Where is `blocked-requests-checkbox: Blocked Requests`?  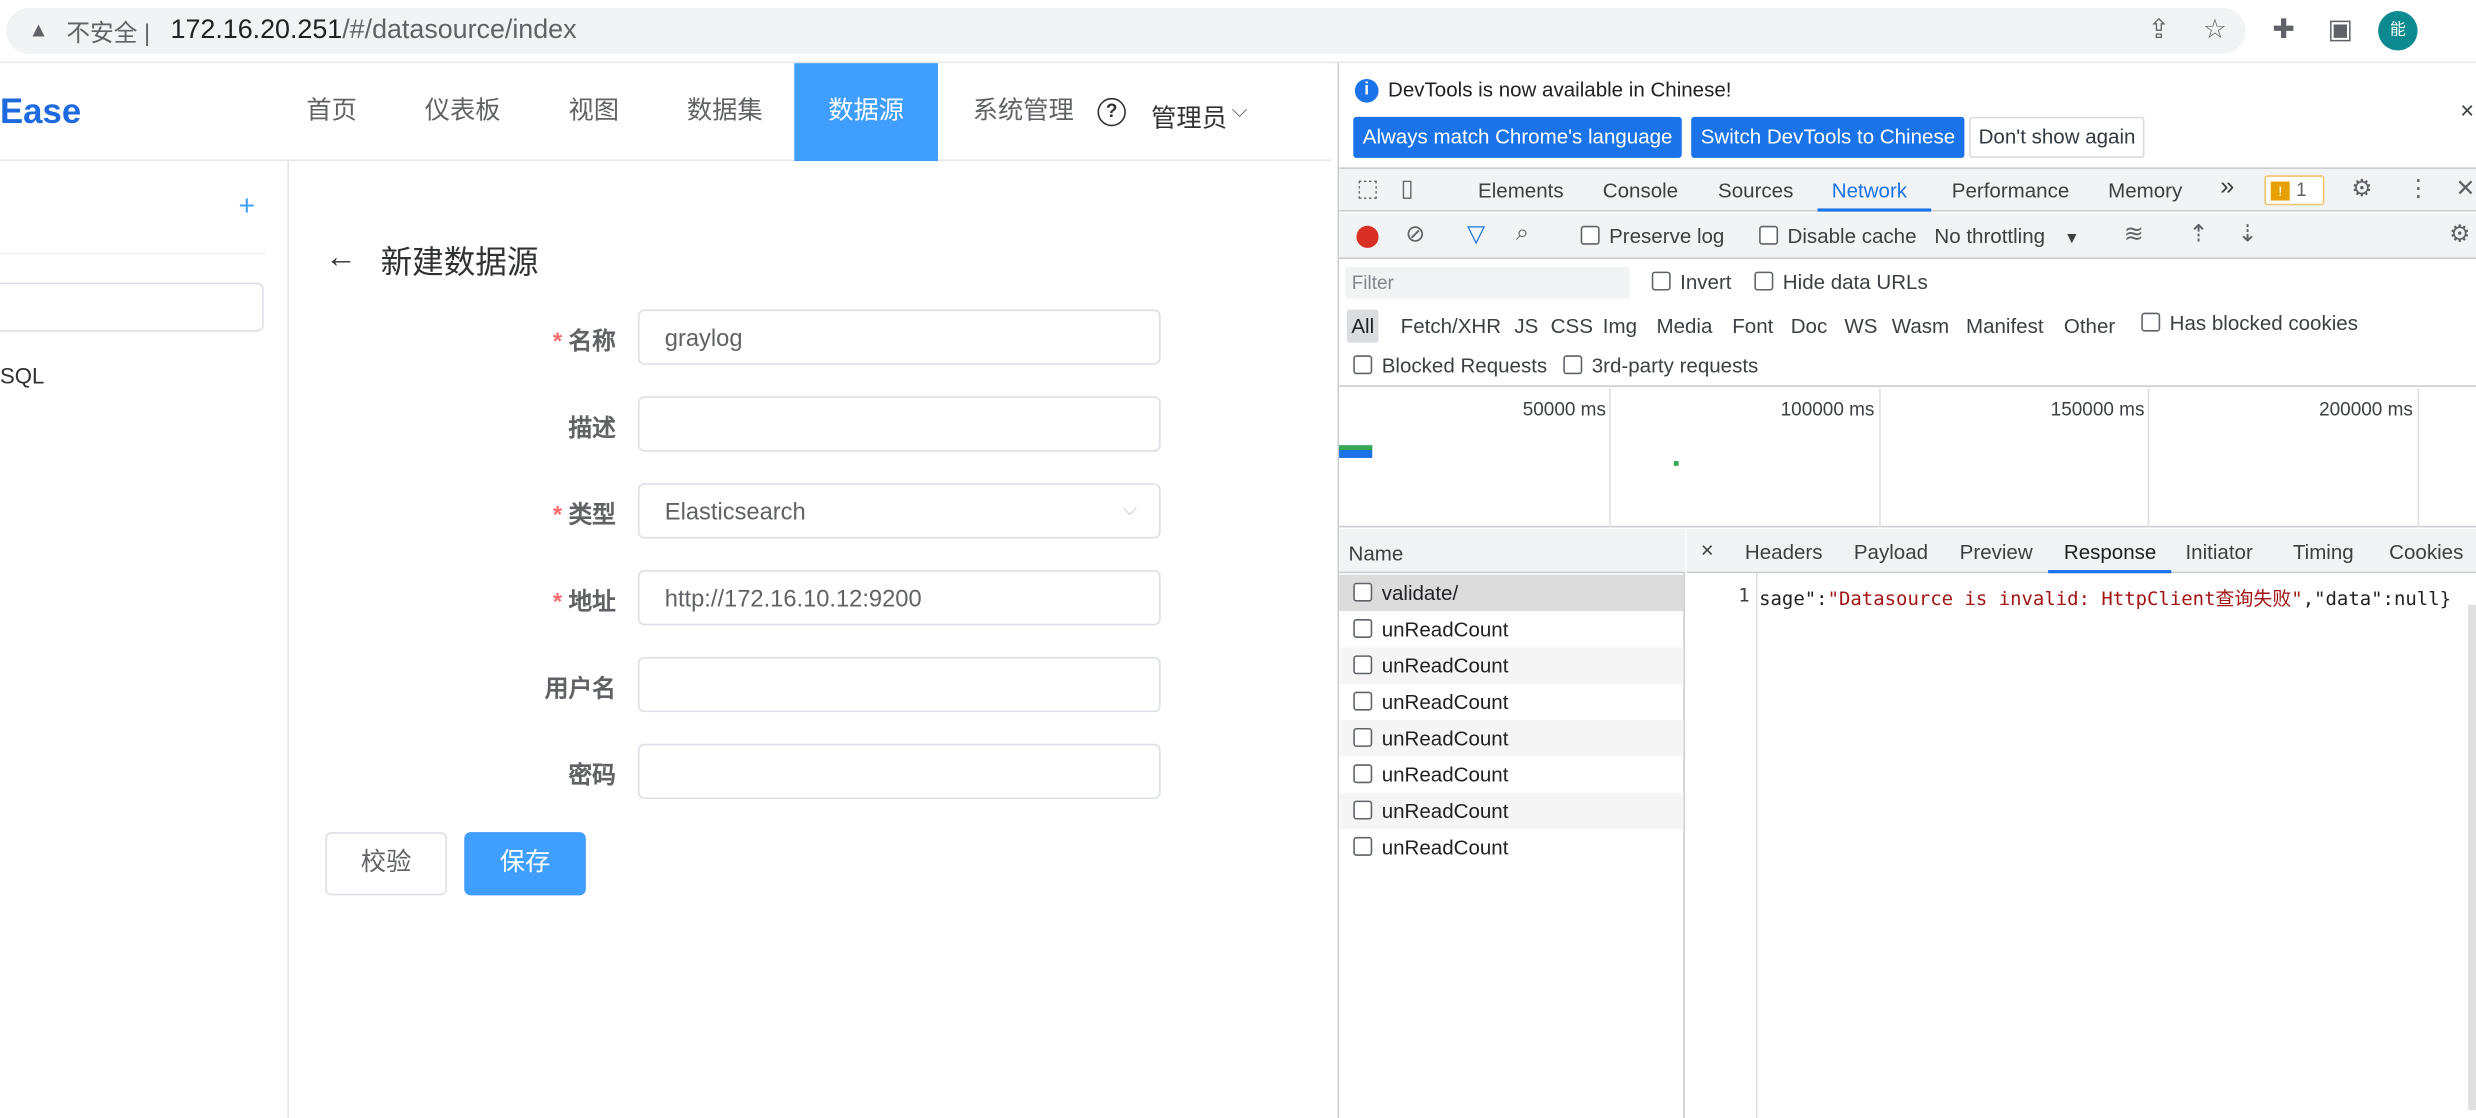 blocked-requests-checkbox: Blocked Requests is located at coordinates (1450, 365).